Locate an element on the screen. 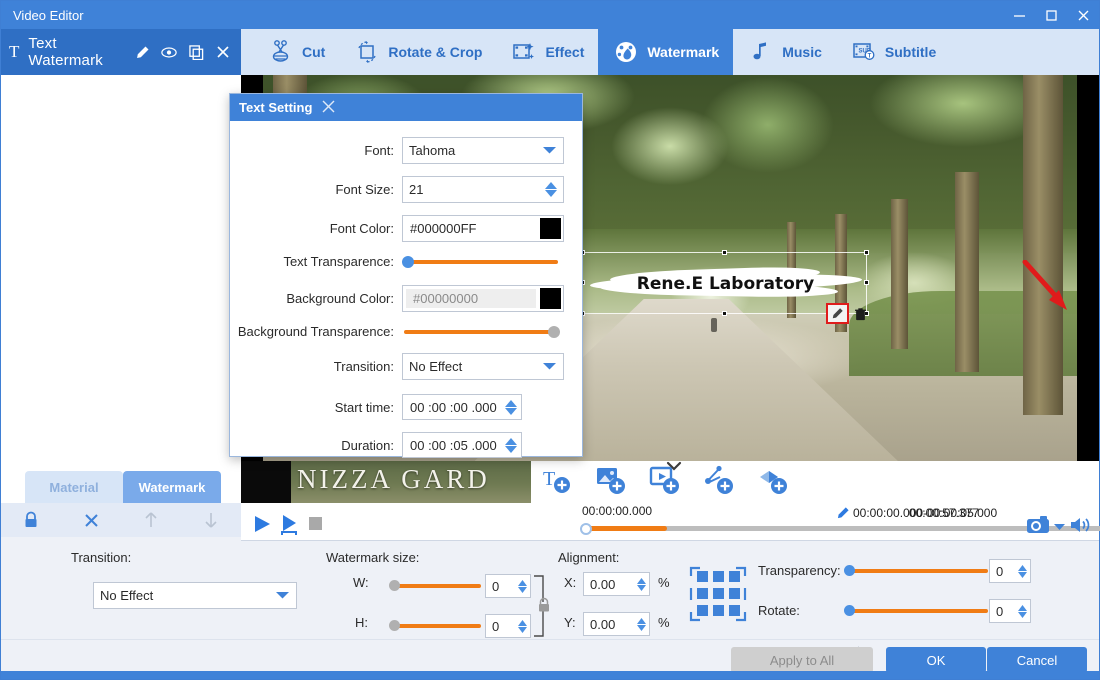 This screenshot has width=1100, height=680. rotate-slider is located at coordinates (916, 611).